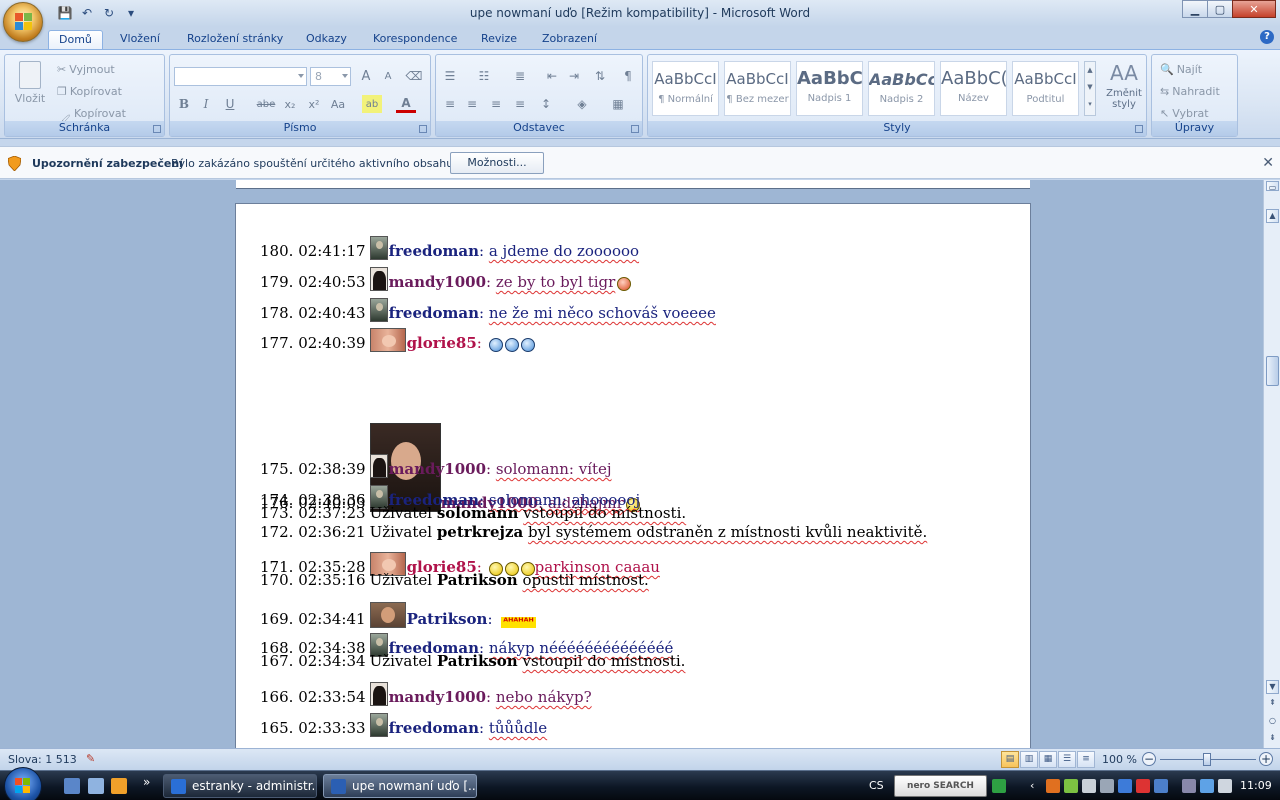 The image size is (1280, 800). I want to click on media-player-icon, so click(119, 786).